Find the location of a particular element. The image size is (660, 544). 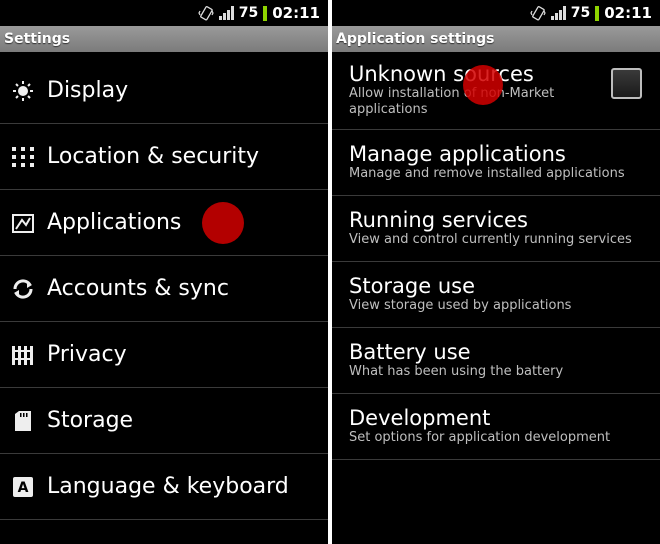

settings-item-accounts-sync: Accounts & sync is located at coordinates (164, 289).